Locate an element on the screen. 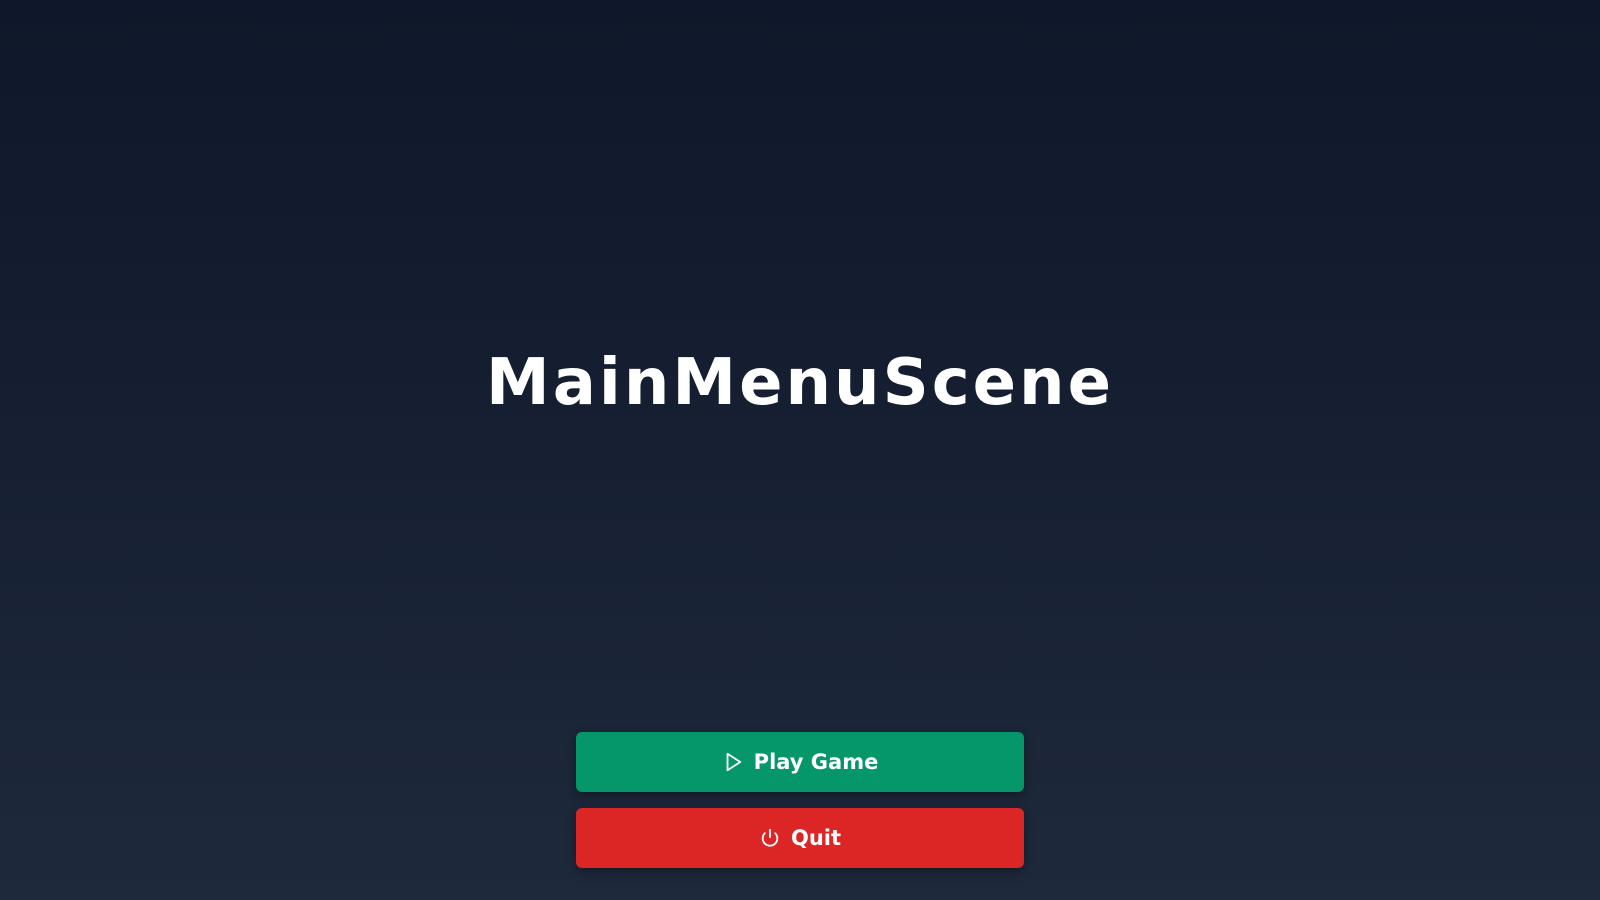  play-game-button: Play Game is located at coordinates (800, 762).